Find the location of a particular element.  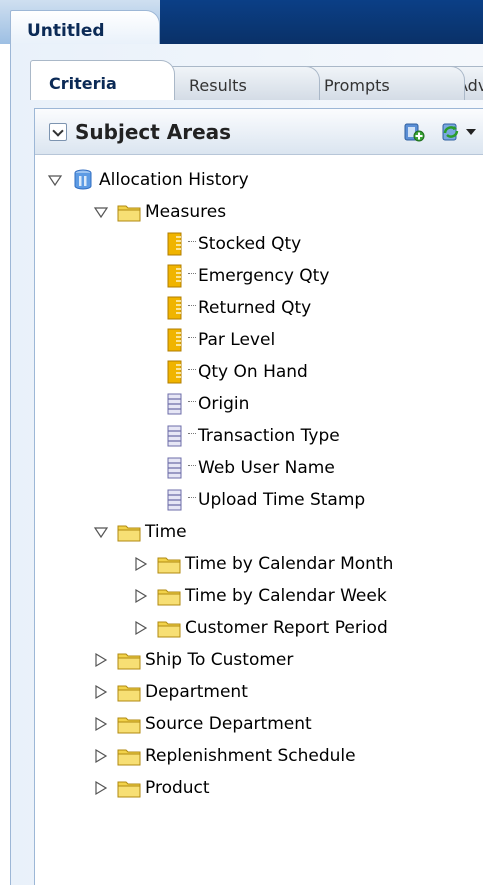

document-tab-bar: Untitled is located at coordinates (241, 22).